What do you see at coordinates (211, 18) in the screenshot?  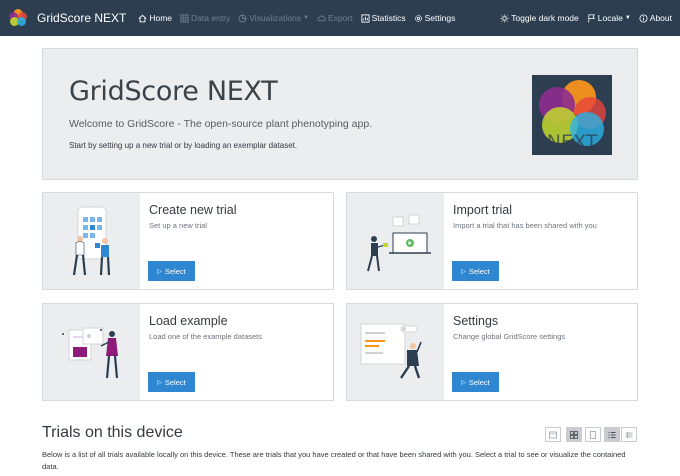 I see `nav-data-entry-label: Data entry` at bounding box center [211, 18].